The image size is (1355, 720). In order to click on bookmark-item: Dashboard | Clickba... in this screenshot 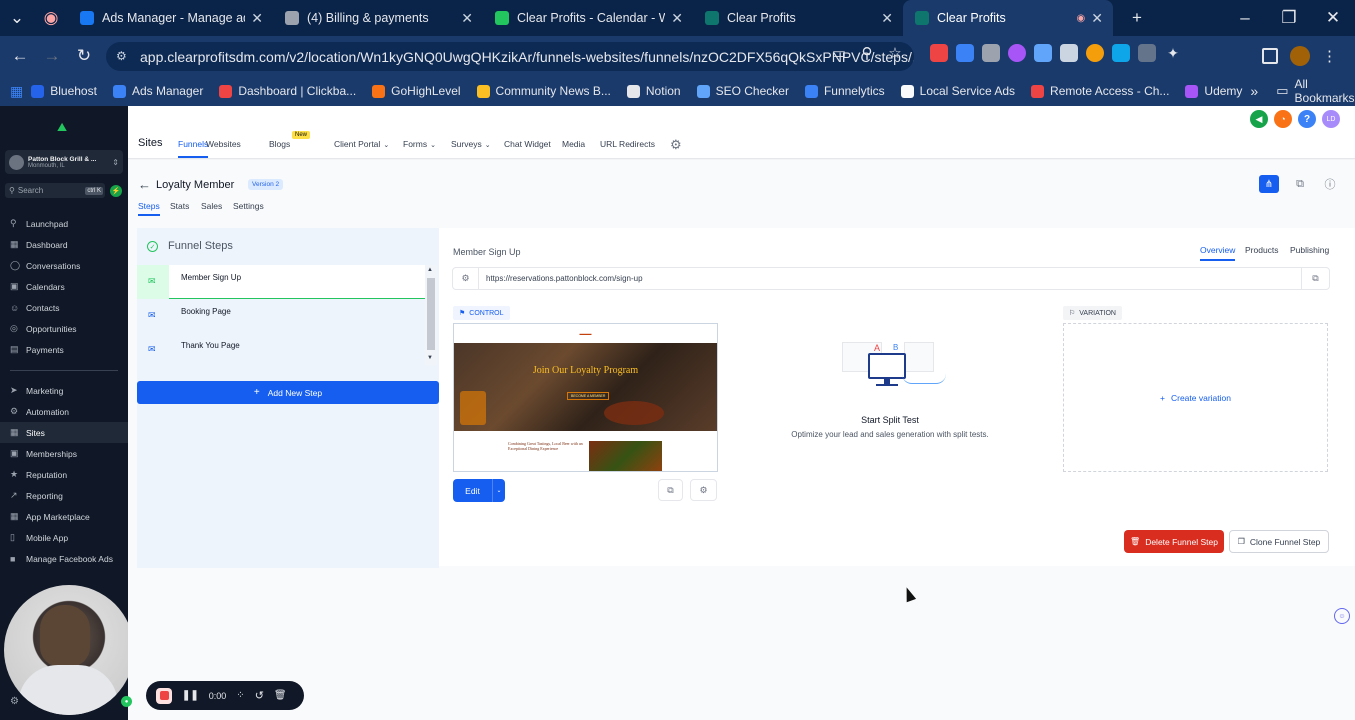, I will do `click(287, 91)`.